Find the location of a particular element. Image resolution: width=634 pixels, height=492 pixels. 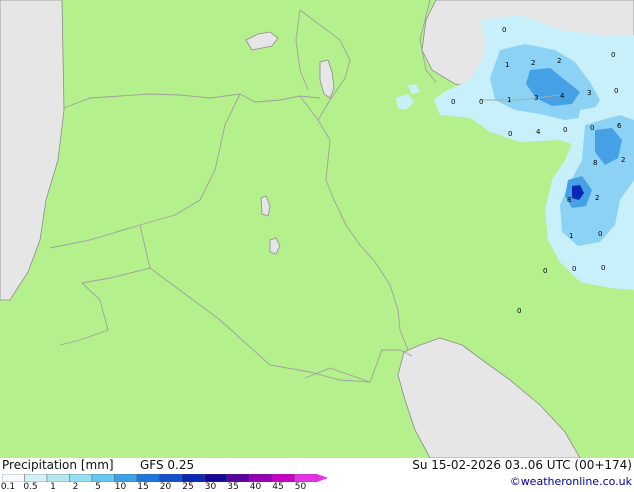

scale-arrow is located at coordinates (322, 478).